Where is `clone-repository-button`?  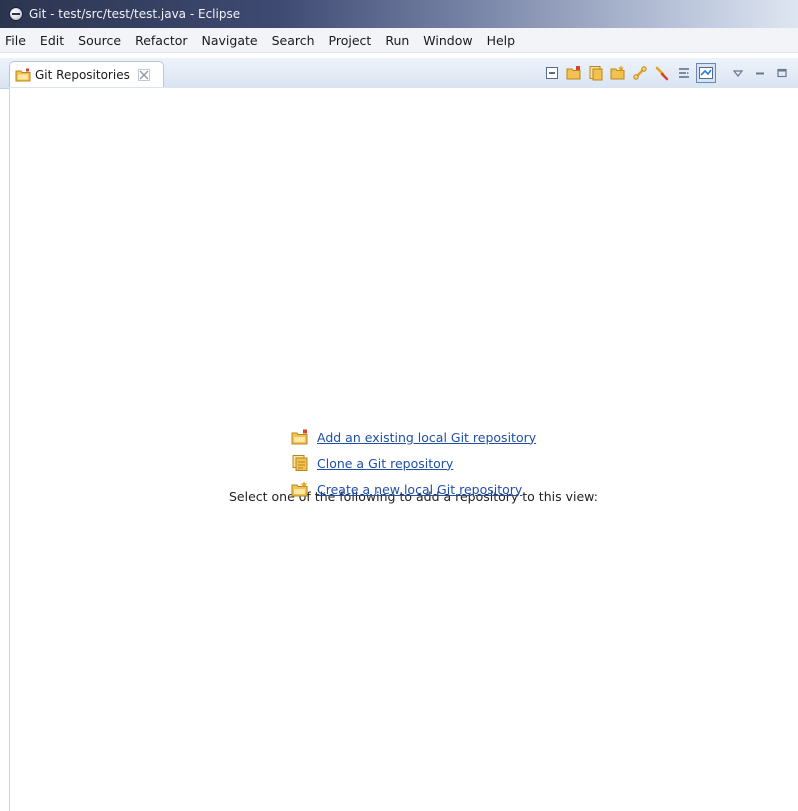
clone-repository-button is located at coordinates (596, 73).